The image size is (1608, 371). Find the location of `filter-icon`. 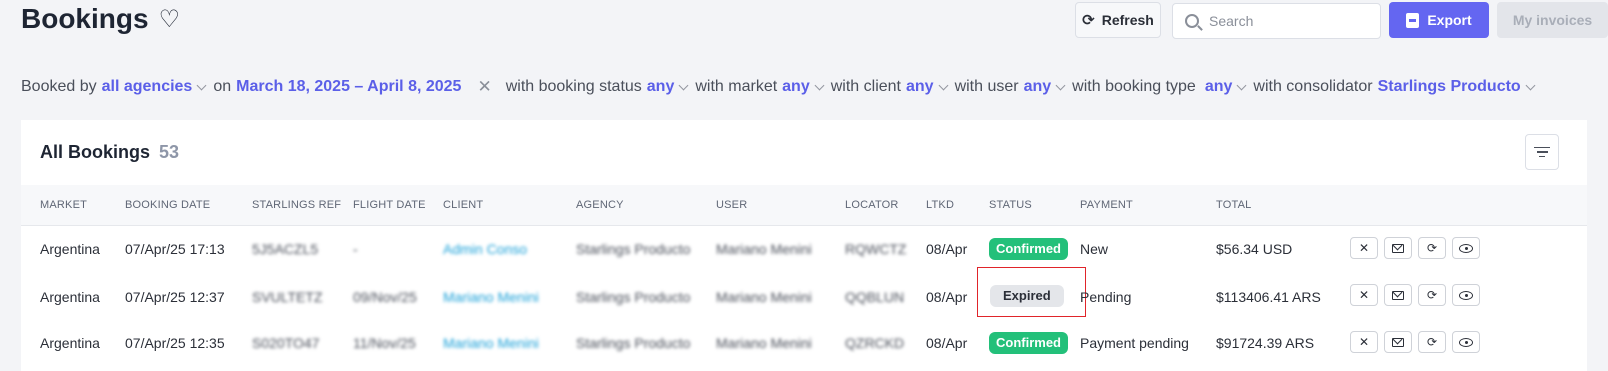

filter-icon is located at coordinates (1542, 152).